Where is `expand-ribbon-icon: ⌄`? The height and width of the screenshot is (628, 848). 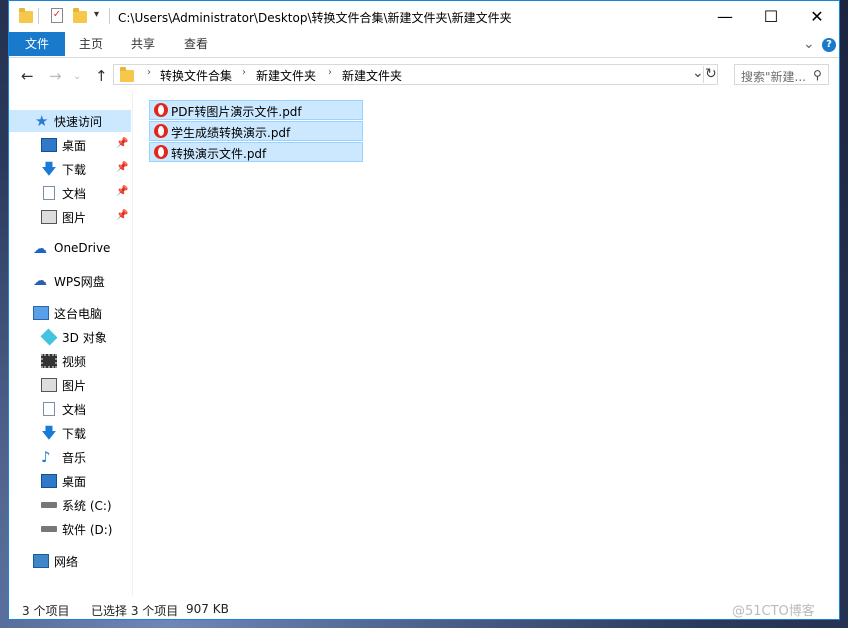 expand-ribbon-icon: ⌄ is located at coordinates (809, 44).